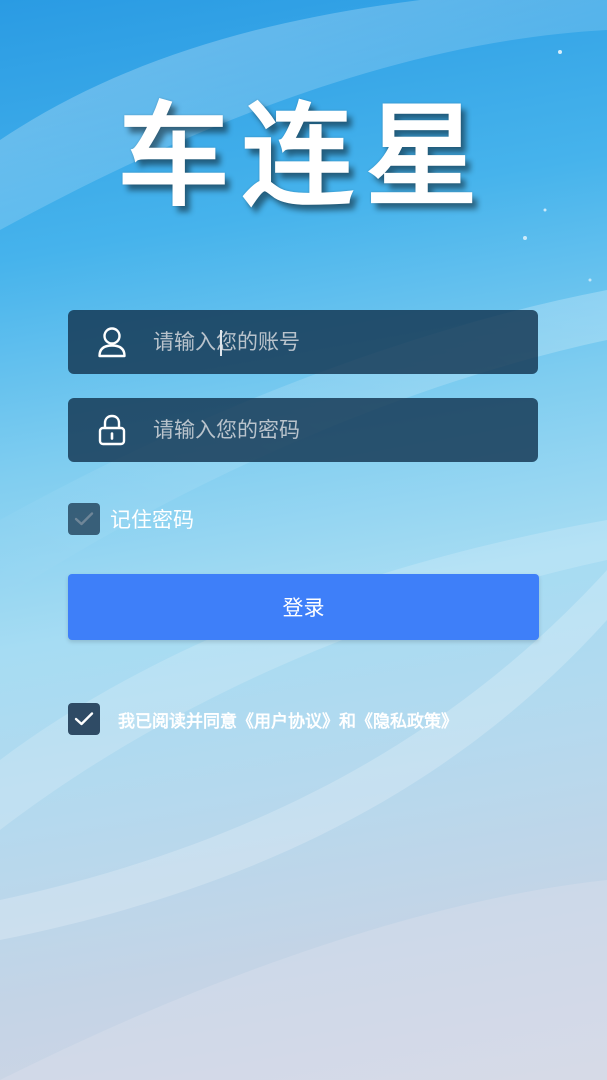  Describe the element at coordinates (288, 719) in the screenshot. I see `agreement-label: 我已阅读并同意《用户协议》和《隐私政策》` at that location.